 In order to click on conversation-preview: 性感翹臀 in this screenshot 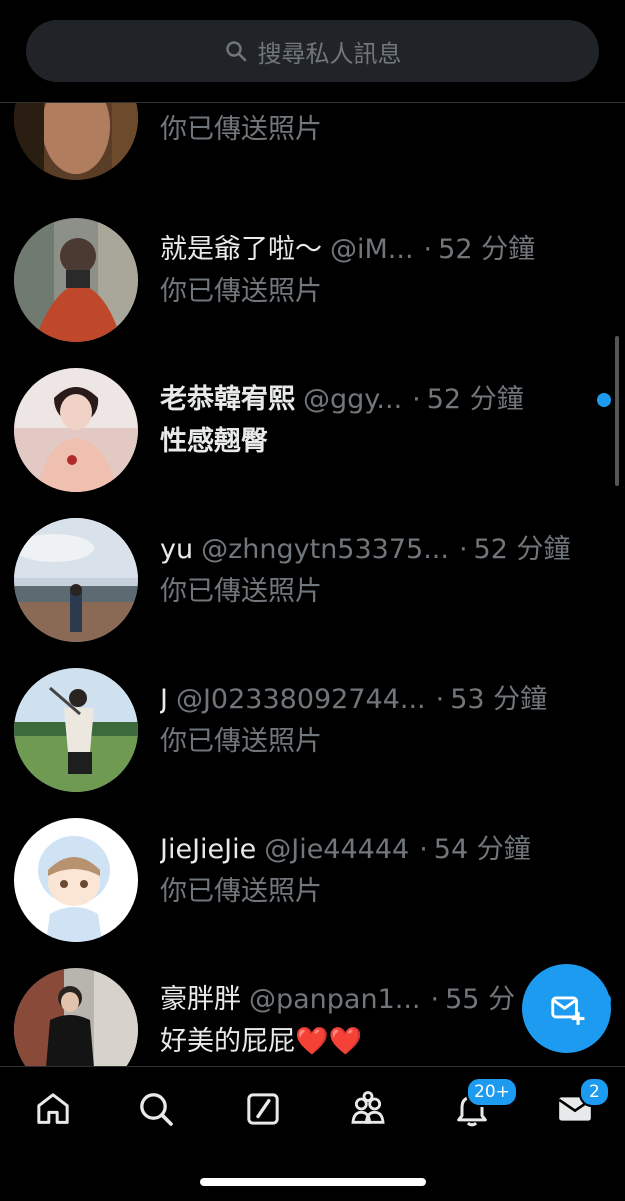, I will do `click(214, 441)`.